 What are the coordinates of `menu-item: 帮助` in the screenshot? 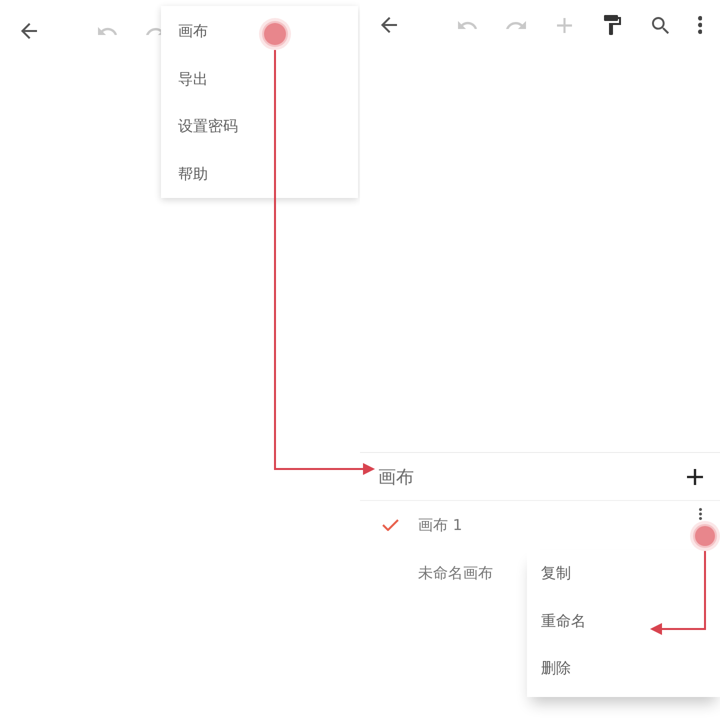 It's located at (259, 174).